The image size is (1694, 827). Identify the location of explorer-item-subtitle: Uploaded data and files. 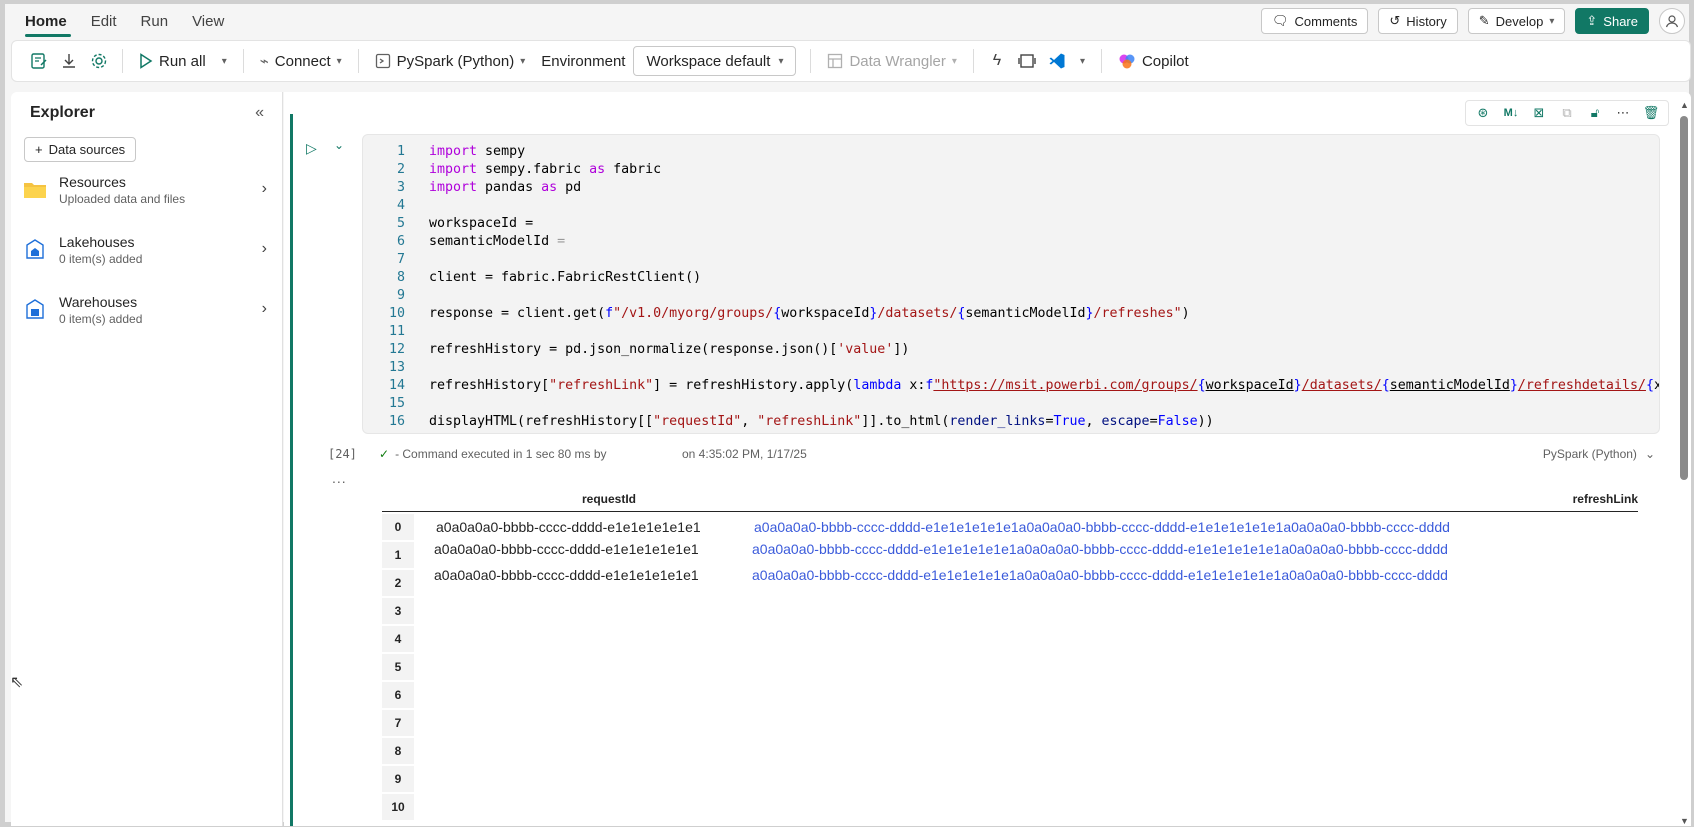
(122, 199).